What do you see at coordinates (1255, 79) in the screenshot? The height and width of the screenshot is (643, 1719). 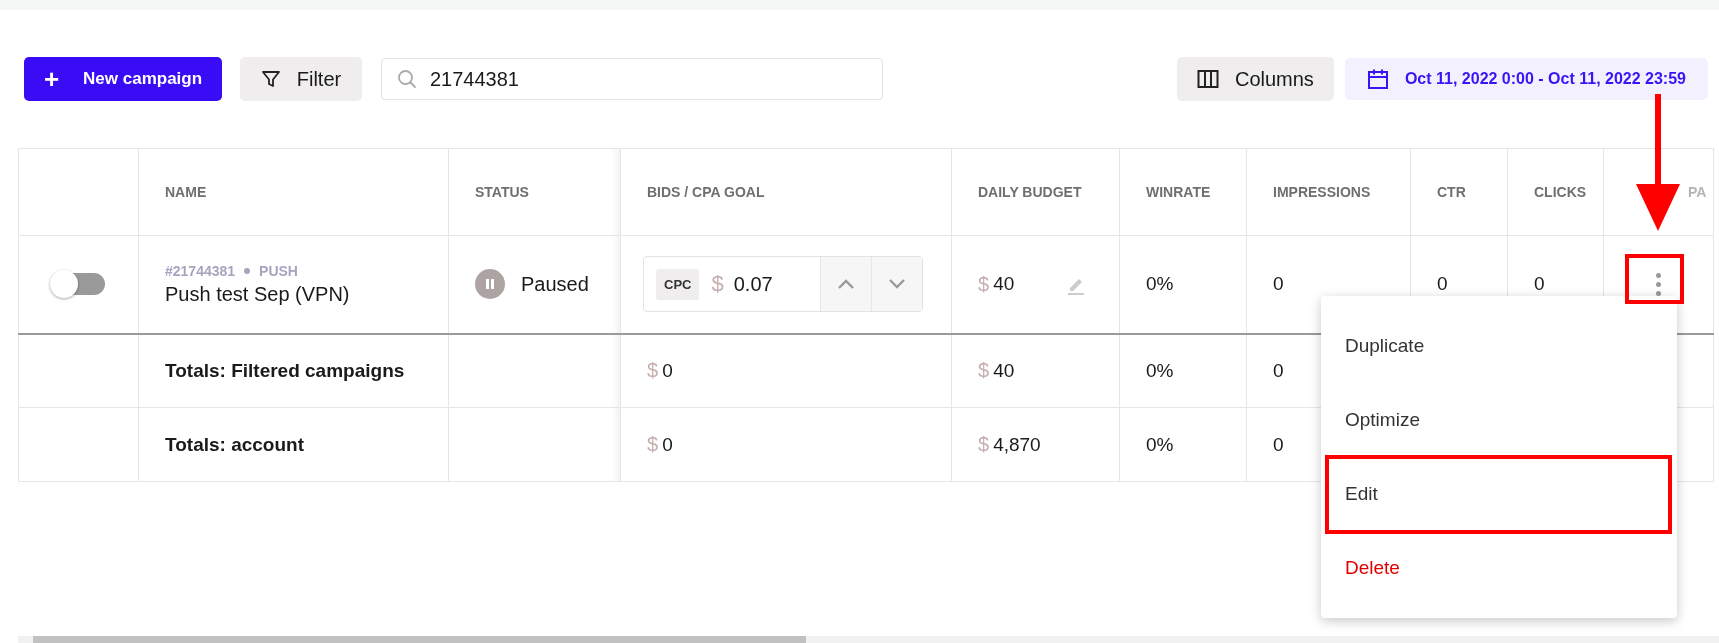 I see `columns-button: Columns` at bounding box center [1255, 79].